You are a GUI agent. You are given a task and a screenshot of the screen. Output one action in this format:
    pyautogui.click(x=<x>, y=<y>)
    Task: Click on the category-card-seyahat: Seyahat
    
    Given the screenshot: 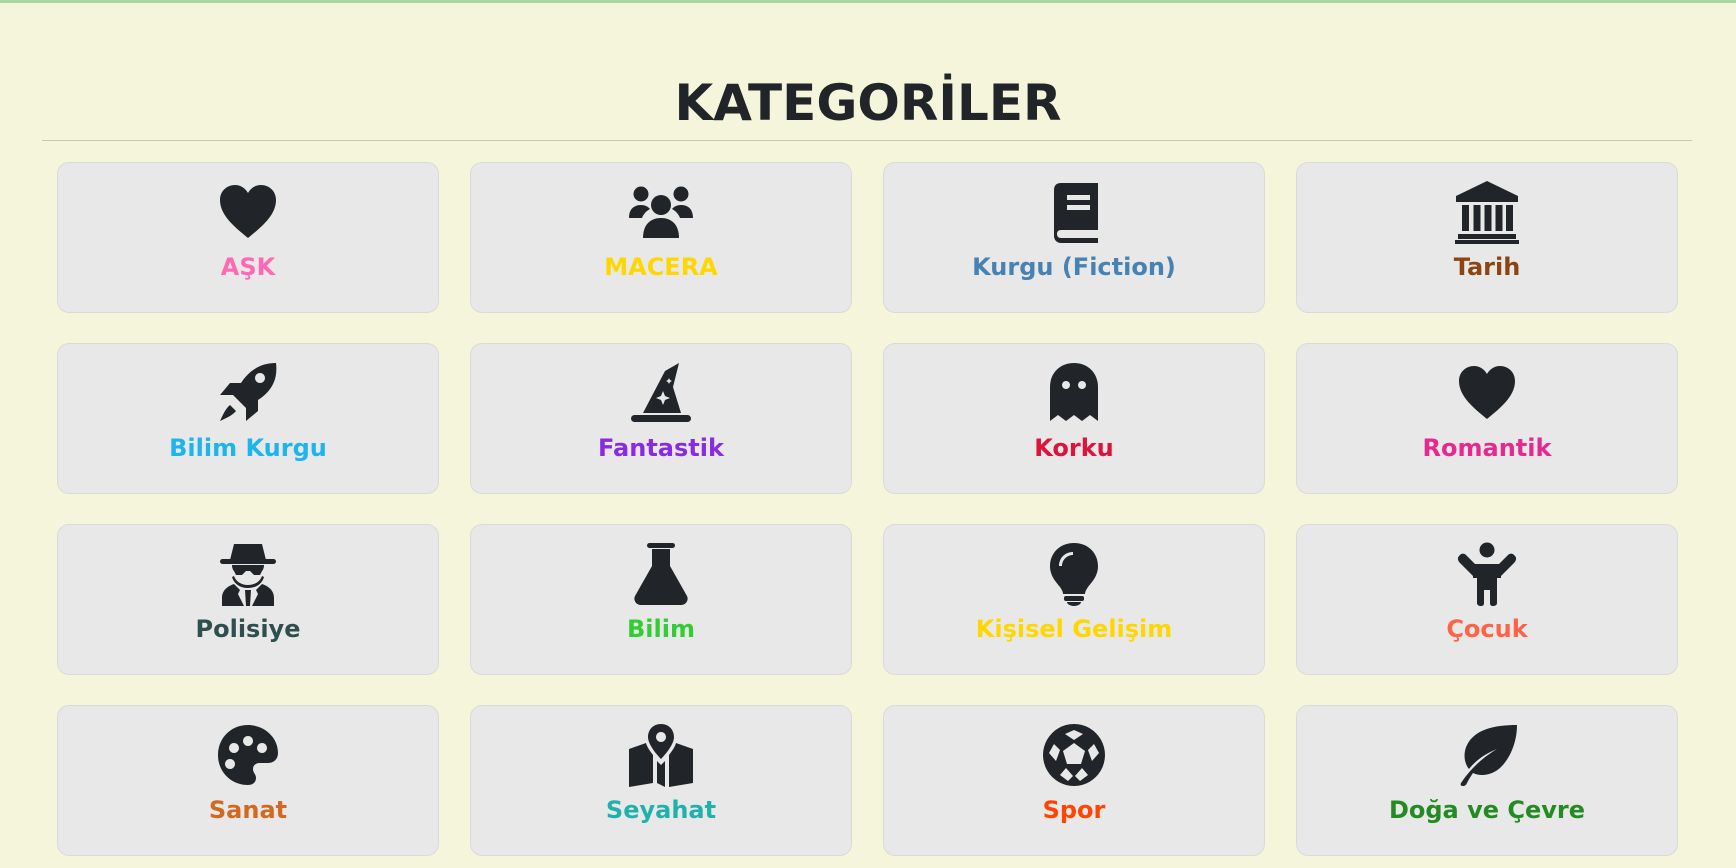 What is the action you would take?
    pyautogui.click(x=661, y=780)
    